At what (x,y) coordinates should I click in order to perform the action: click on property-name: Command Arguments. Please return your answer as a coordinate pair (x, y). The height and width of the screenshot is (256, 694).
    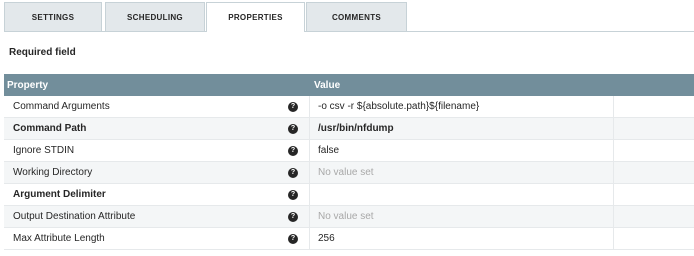
    Looking at the image, I should click on (61, 106).